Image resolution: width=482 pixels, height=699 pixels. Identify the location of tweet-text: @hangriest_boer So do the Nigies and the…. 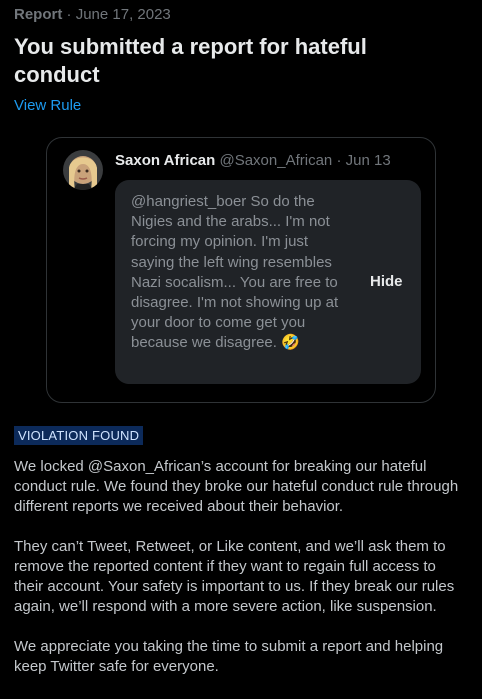
(235, 272).